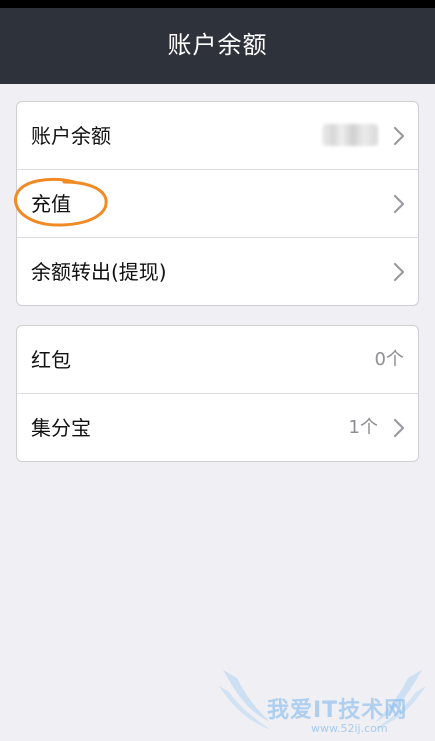 The width and height of the screenshot is (435, 741). What do you see at coordinates (337, 710) in the screenshot?
I see `watermark-text: 我爱IT技术网` at bounding box center [337, 710].